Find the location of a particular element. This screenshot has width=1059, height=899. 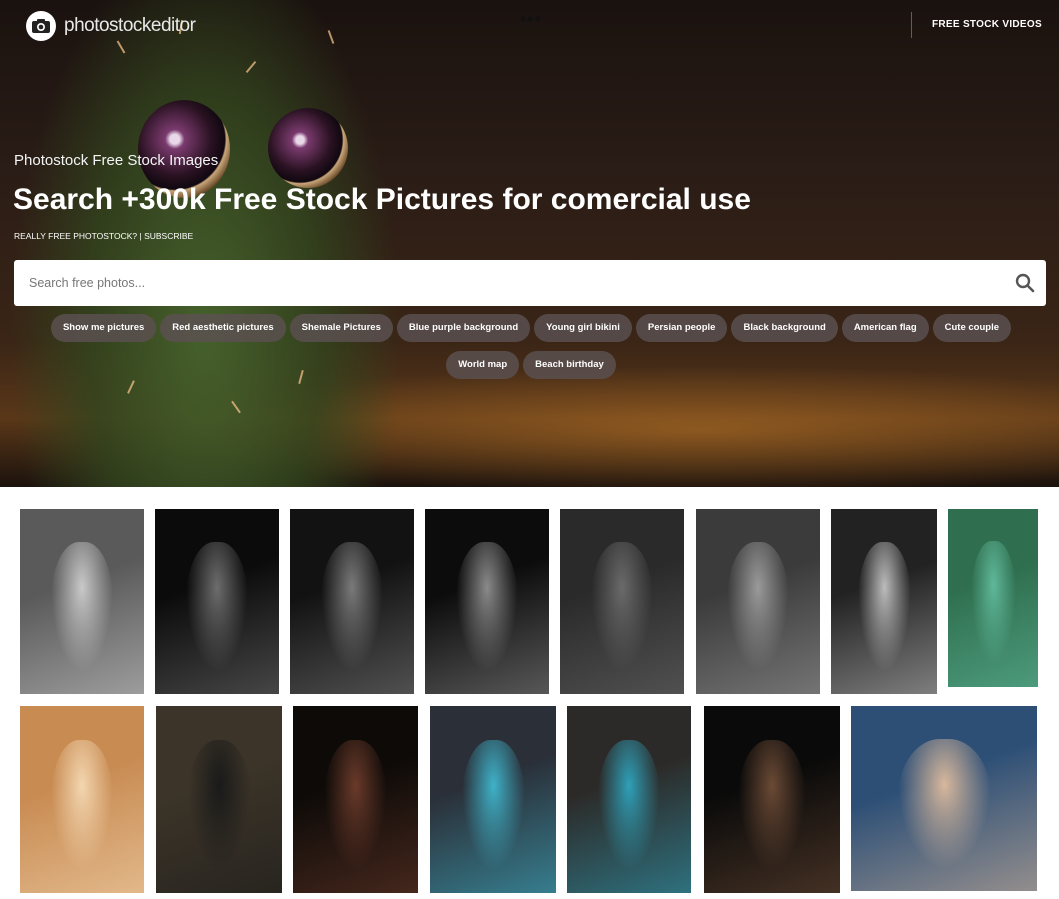

search-suggestion-chip: World map is located at coordinates (483, 365).